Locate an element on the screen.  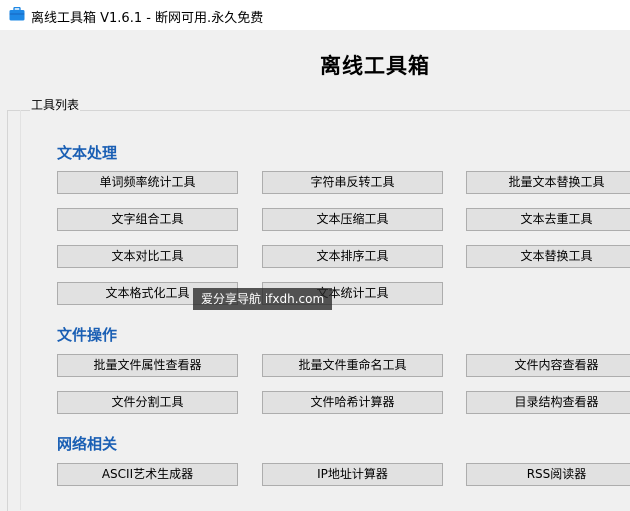
word-frequency-button: 单词频率统计工具 is located at coordinates (147, 182).